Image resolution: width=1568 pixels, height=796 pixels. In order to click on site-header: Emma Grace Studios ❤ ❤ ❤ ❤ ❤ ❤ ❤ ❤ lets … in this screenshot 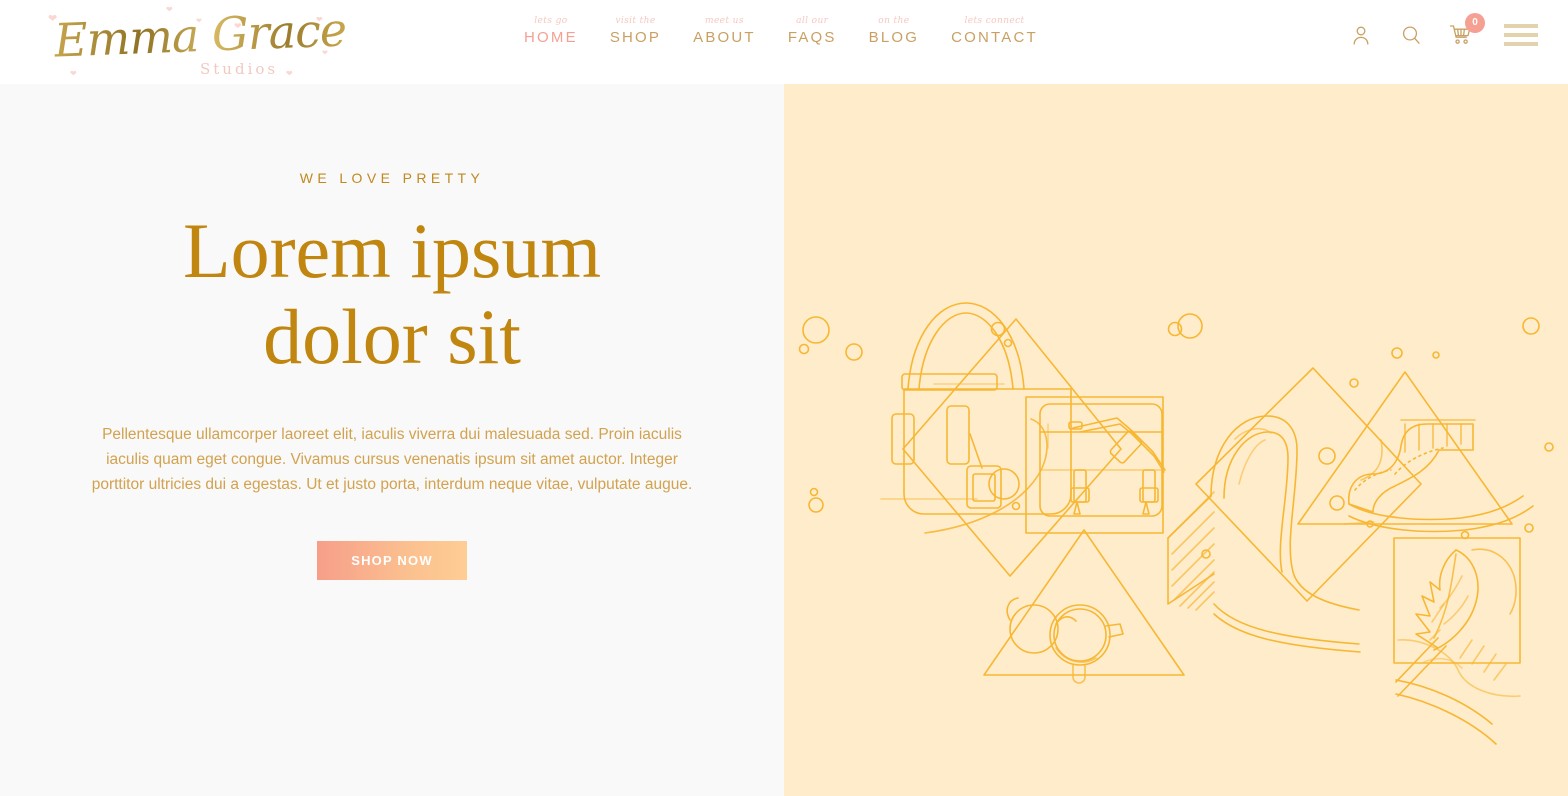, I will do `click(784, 42)`.